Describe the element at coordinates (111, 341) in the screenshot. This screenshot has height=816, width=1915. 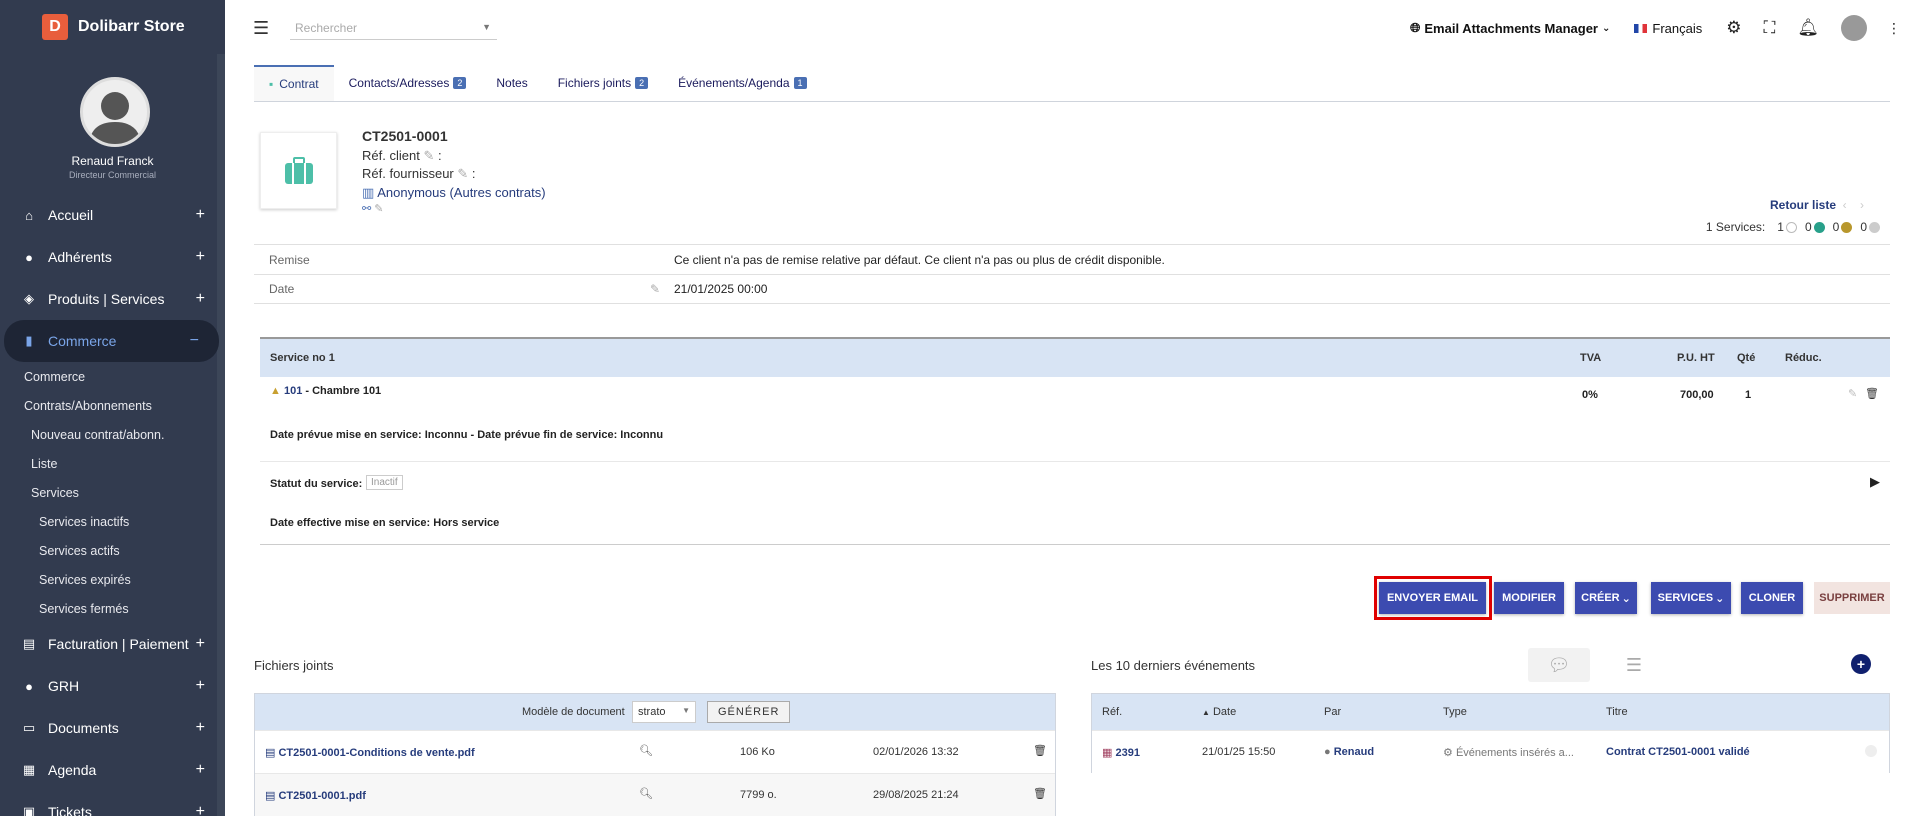
I see `menu-item-commerce: ▮ Commerce −` at that location.